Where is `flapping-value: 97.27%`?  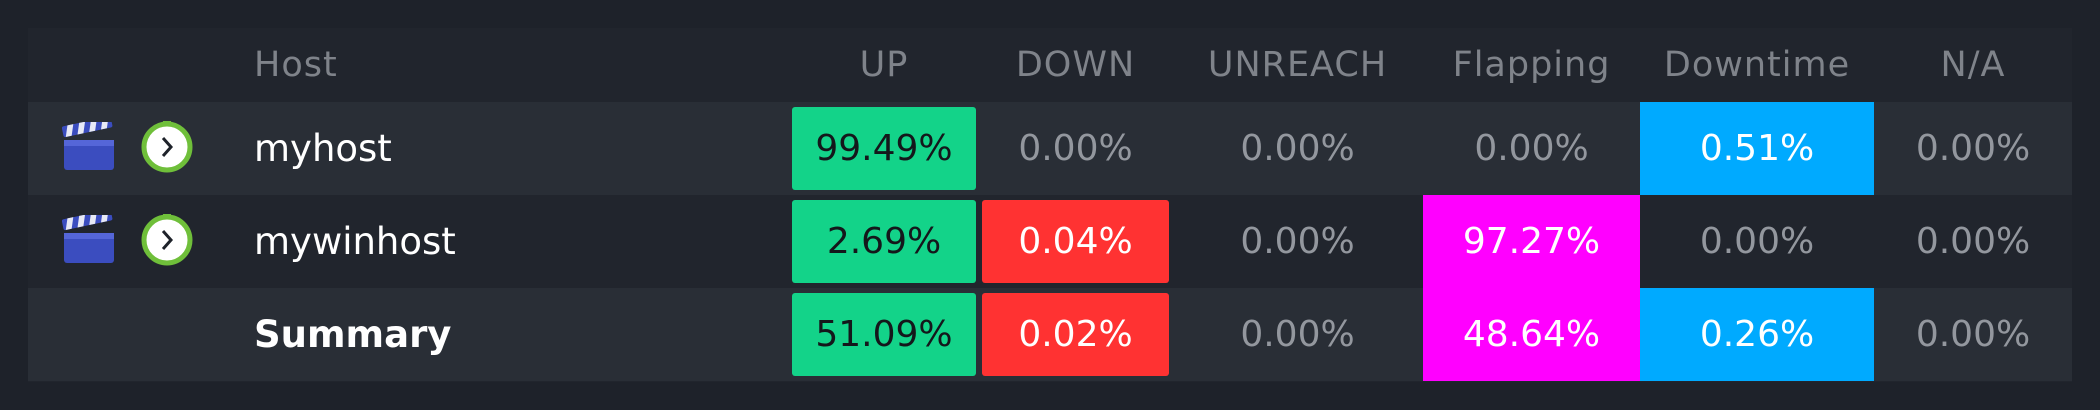
flapping-value: 97.27% is located at coordinates (1531, 241).